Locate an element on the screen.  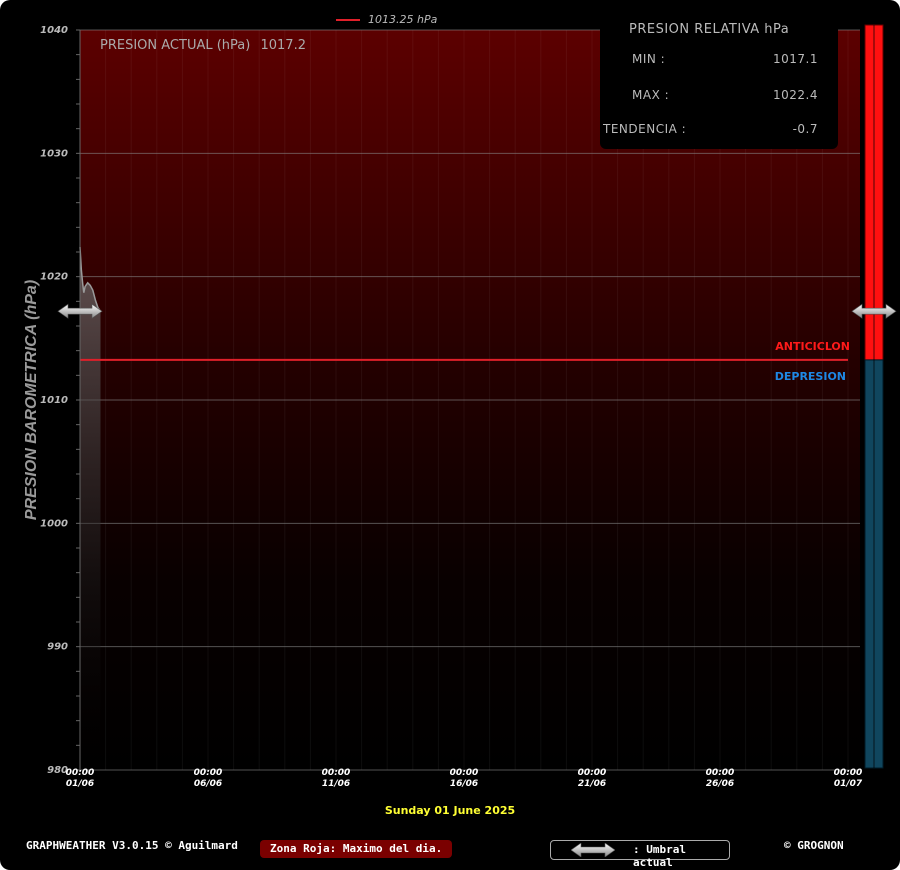
chart-legend: 1013.25 hPa is located at coordinates (386, 19).